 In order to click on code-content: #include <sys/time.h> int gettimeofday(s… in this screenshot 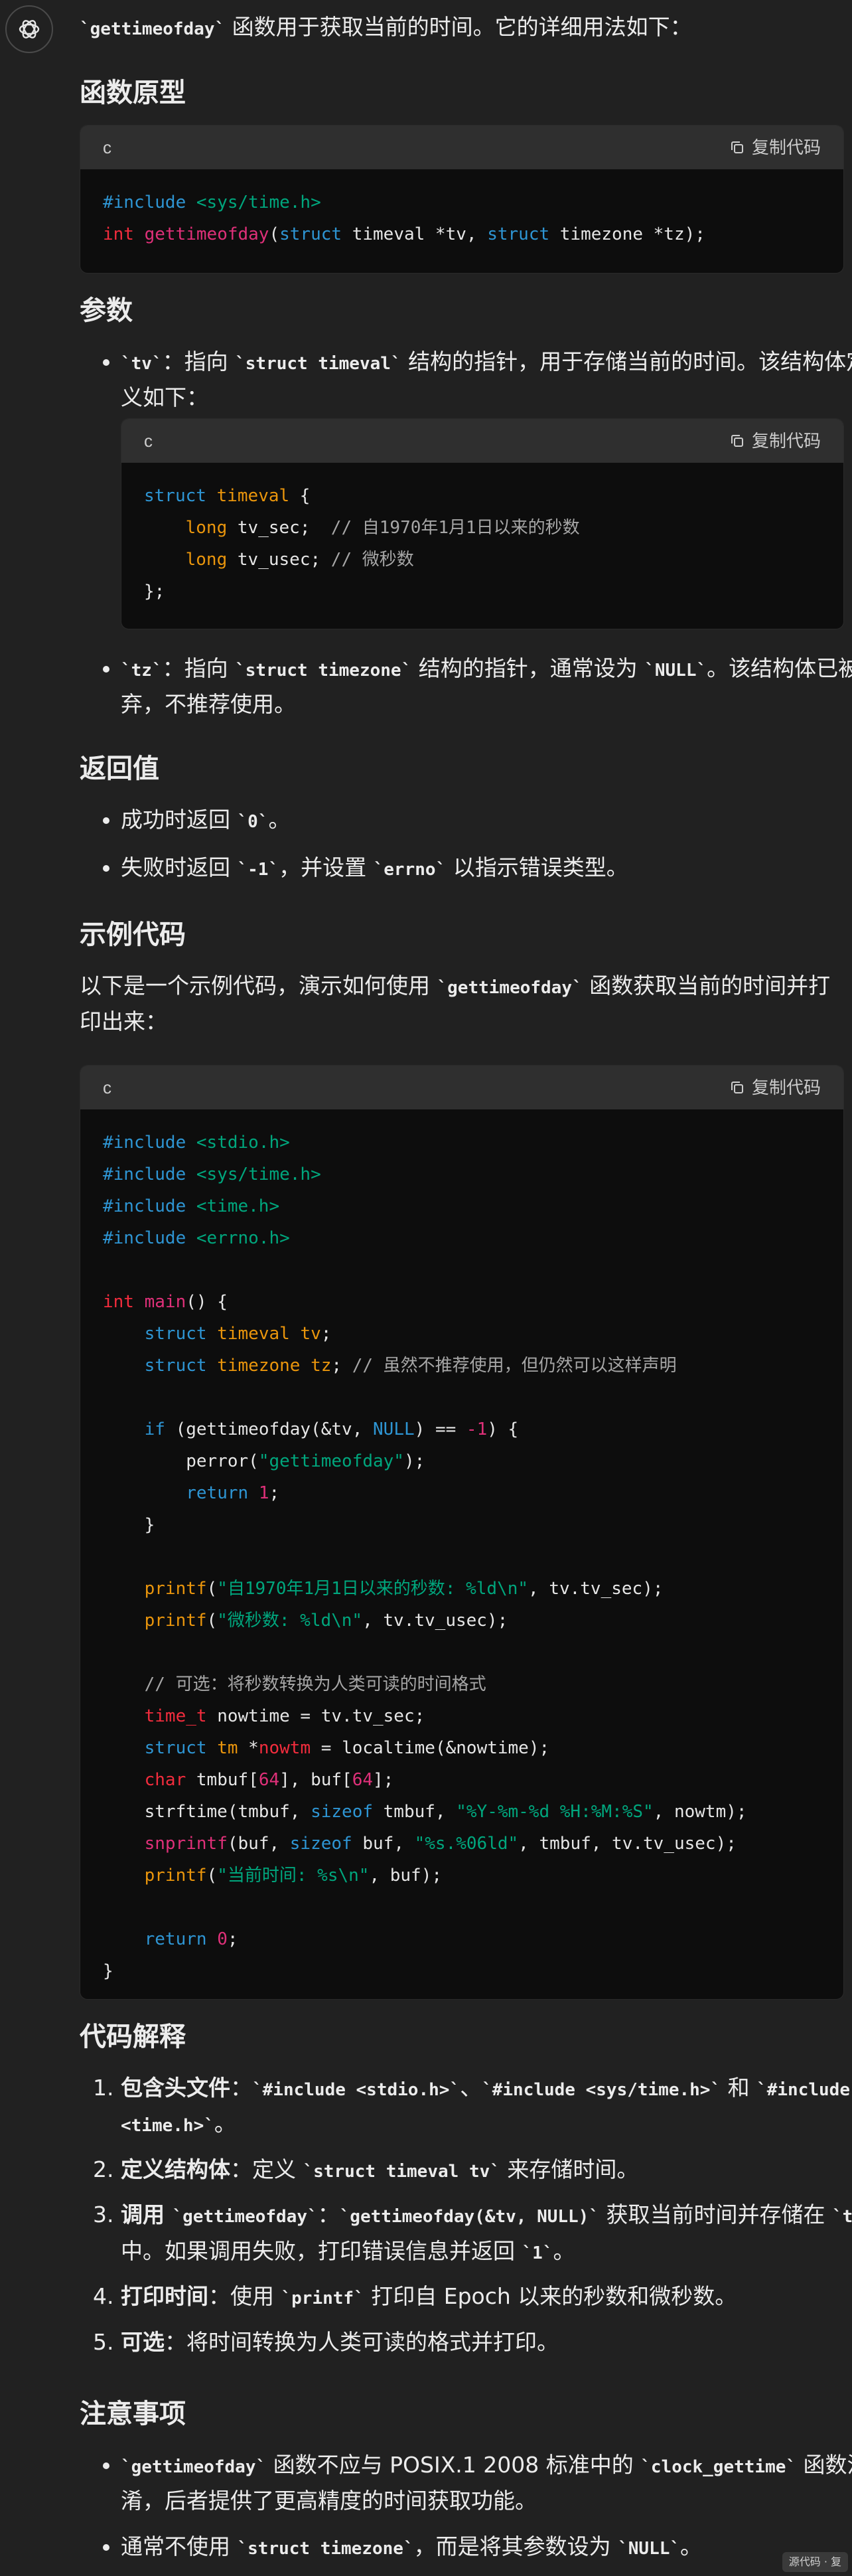, I will do `click(404, 218)`.